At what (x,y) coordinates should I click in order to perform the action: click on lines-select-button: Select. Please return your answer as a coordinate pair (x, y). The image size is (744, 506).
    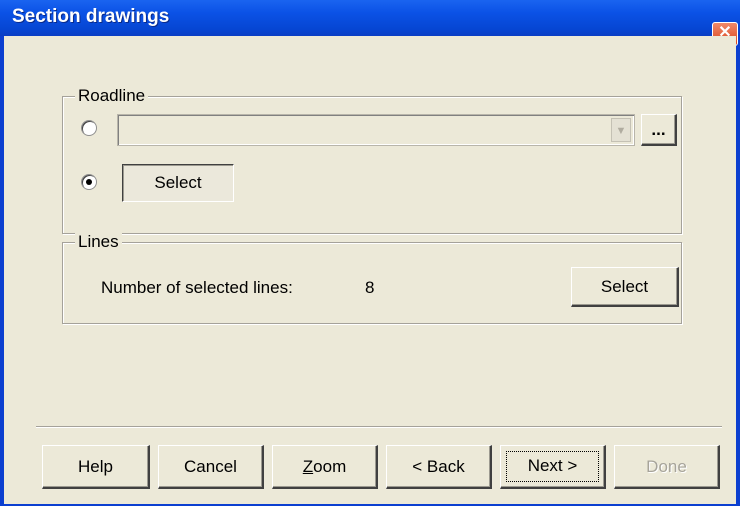
    Looking at the image, I should click on (625, 287).